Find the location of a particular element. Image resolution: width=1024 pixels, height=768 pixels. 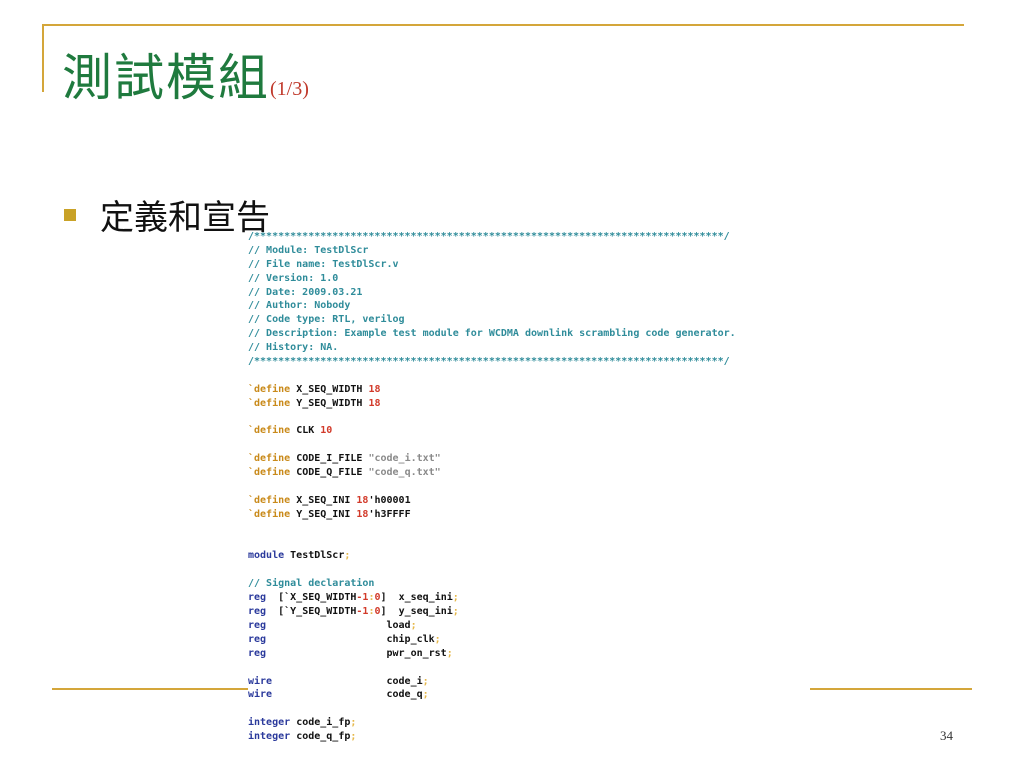

signal-name: code_i_fp is located at coordinates (323, 723).